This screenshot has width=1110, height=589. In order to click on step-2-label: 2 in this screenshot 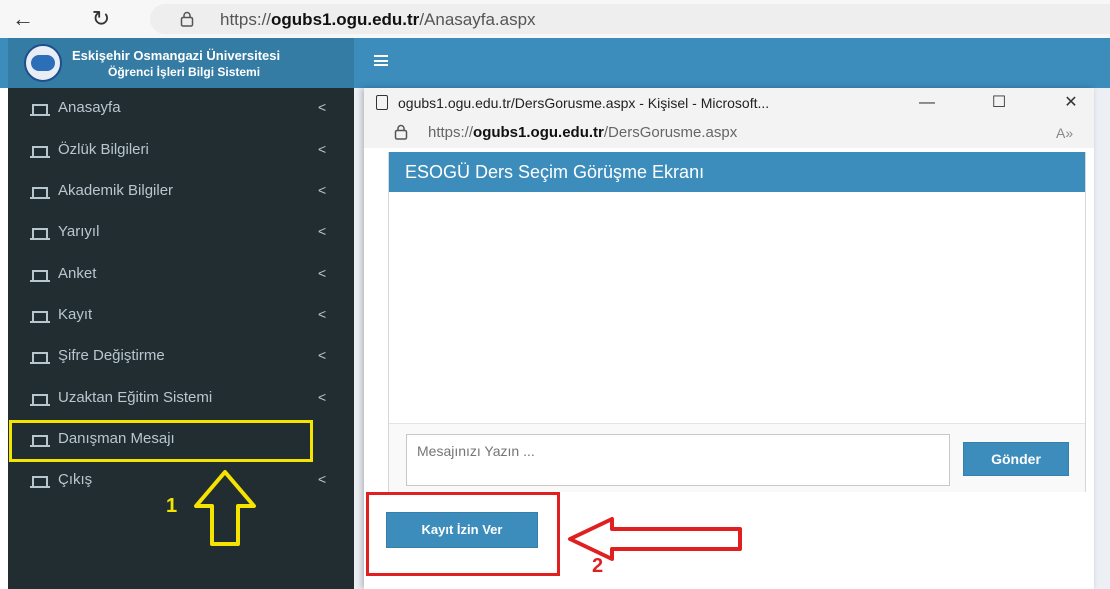, I will do `click(598, 566)`.